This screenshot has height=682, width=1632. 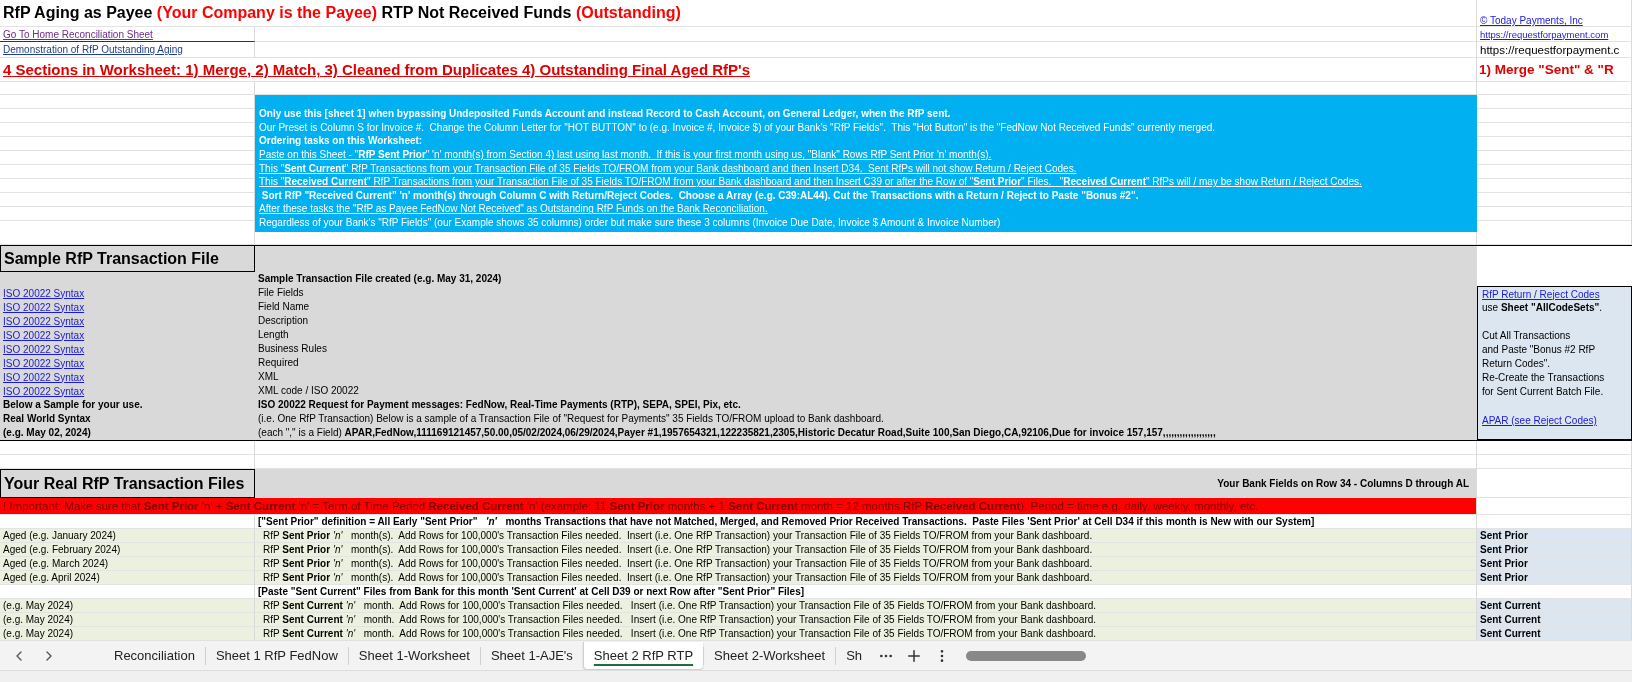 What do you see at coordinates (93, 49) in the screenshot?
I see `demo-link: Demonstration of RfP Outstanding Aging` at bounding box center [93, 49].